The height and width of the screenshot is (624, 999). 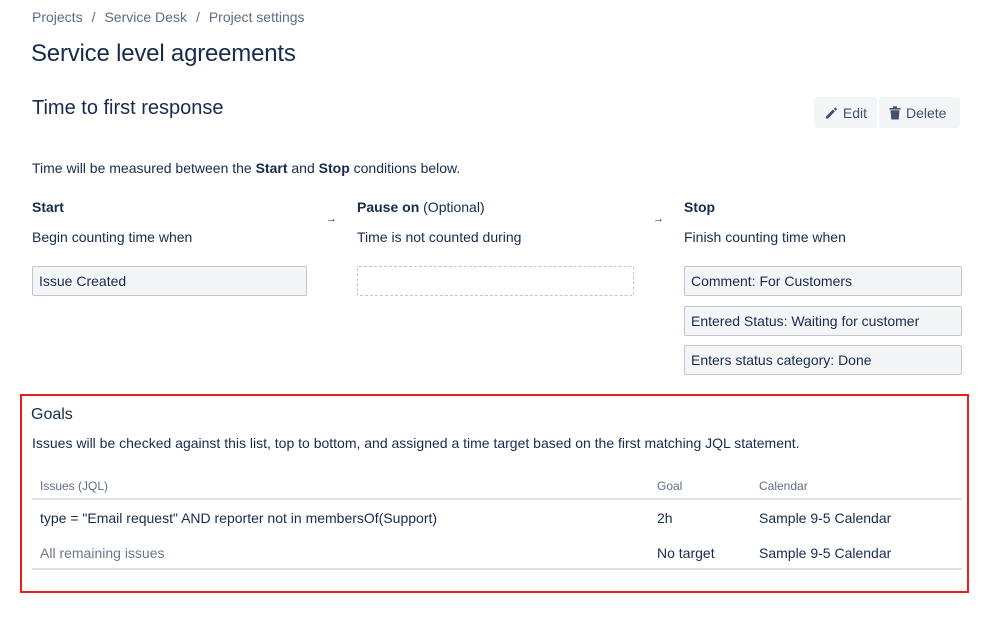 What do you see at coordinates (439, 237) in the screenshot?
I see `pause-subtitle: Time is not counted during` at bounding box center [439, 237].